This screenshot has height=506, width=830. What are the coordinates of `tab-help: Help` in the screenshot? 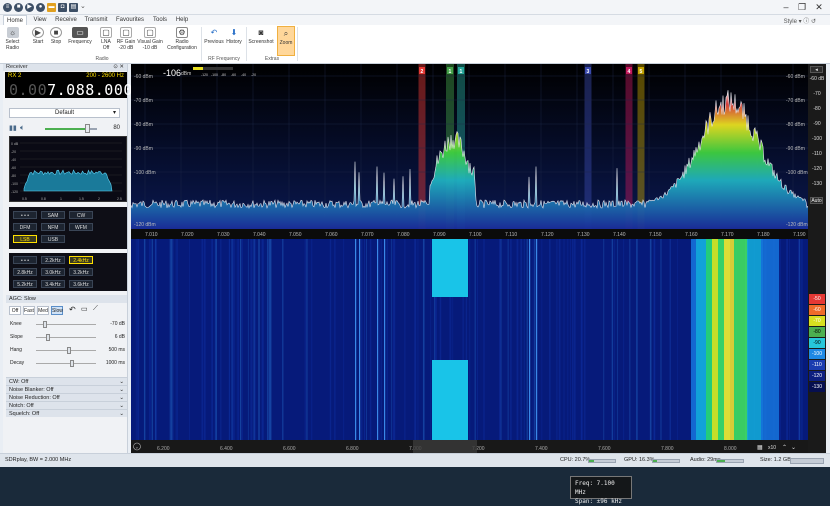 It's located at (182, 20).